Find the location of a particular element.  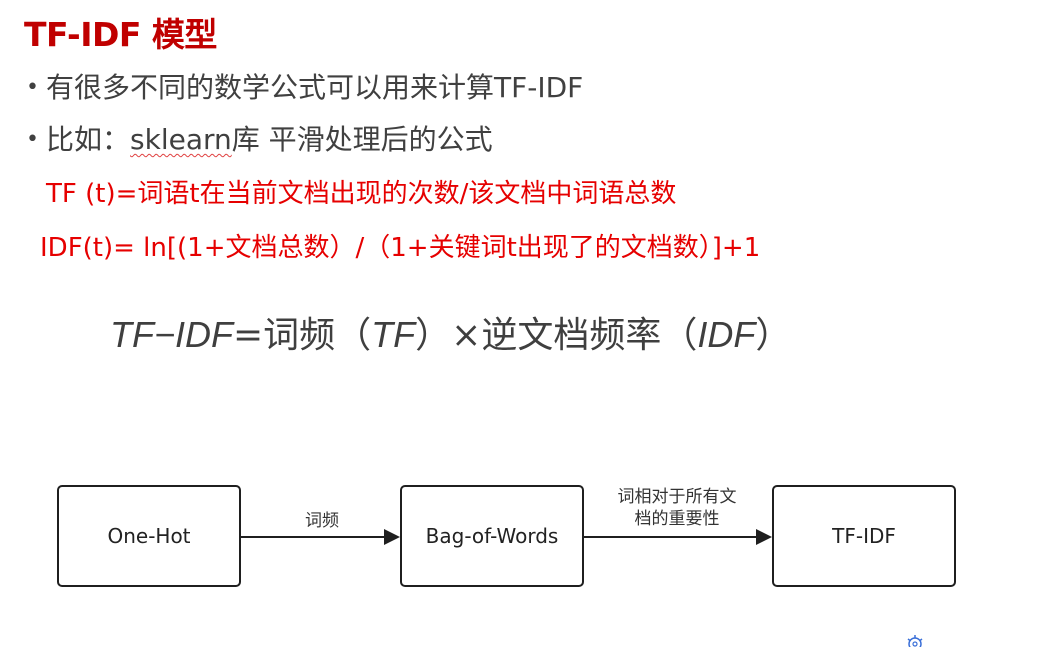

slide-title: TF-IDF 模型 is located at coordinates (120, 34).